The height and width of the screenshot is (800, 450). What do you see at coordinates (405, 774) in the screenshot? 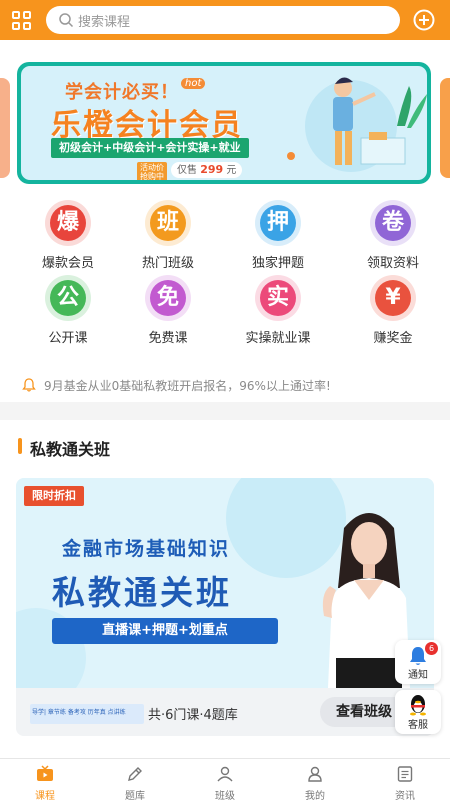
I see `news-icon` at bounding box center [405, 774].